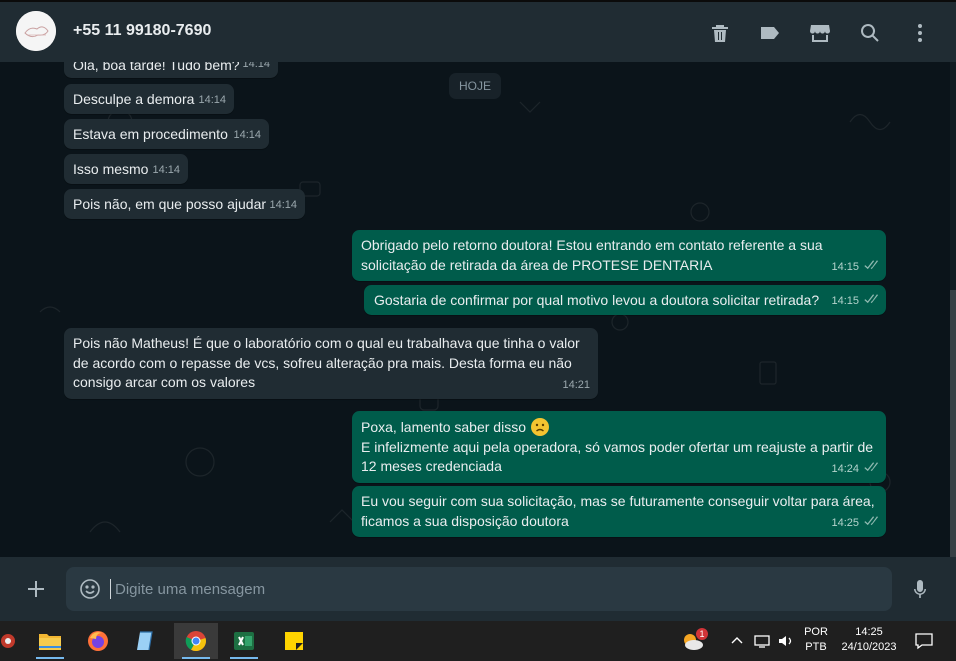 The image size is (956, 661). Describe the element at coordinates (576, 384) in the screenshot. I see `message-time: 14:21` at that location.